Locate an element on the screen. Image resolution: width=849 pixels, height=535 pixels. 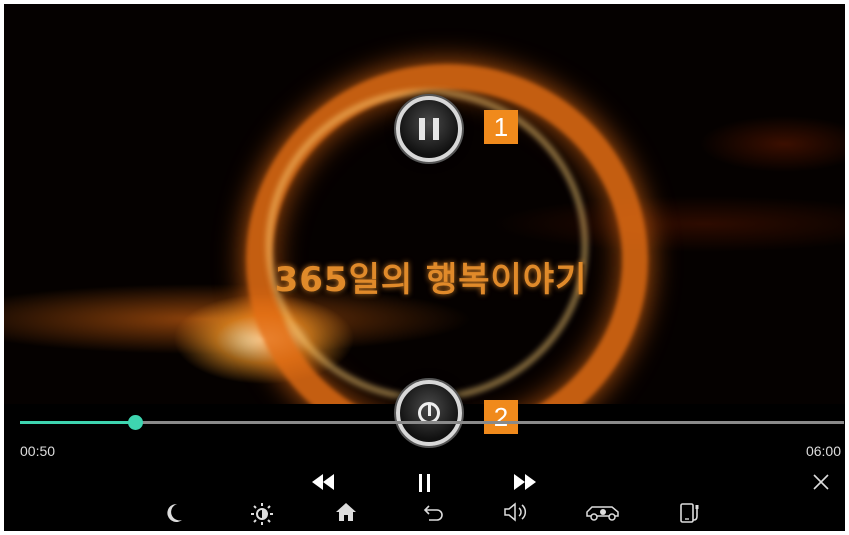
phone-icon is located at coordinates (690, 517).